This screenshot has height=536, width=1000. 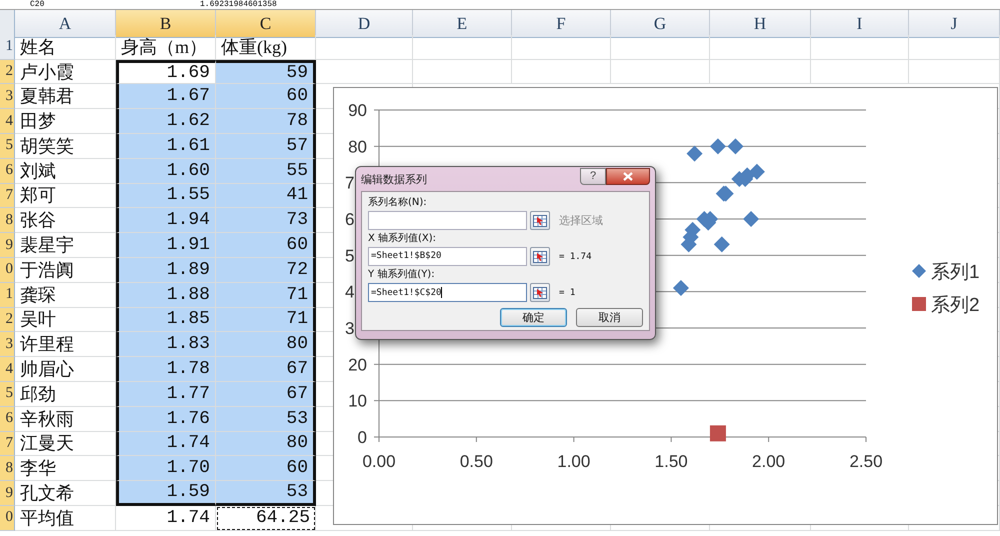 What do you see at coordinates (462, 24) in the screenshot?
I see `column-header: E` at bounding box center [462, 24].